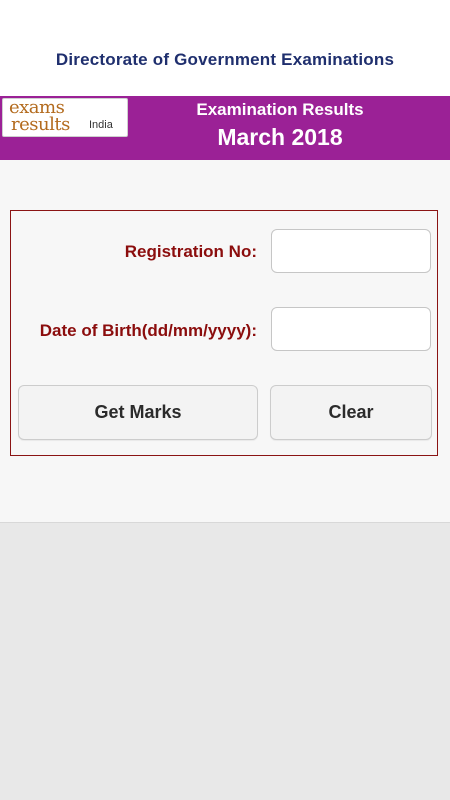  What do you see at coordinates (101, 125) in the screenshot?
I see `logo-text-india: India` at bounding box center [101, 125].